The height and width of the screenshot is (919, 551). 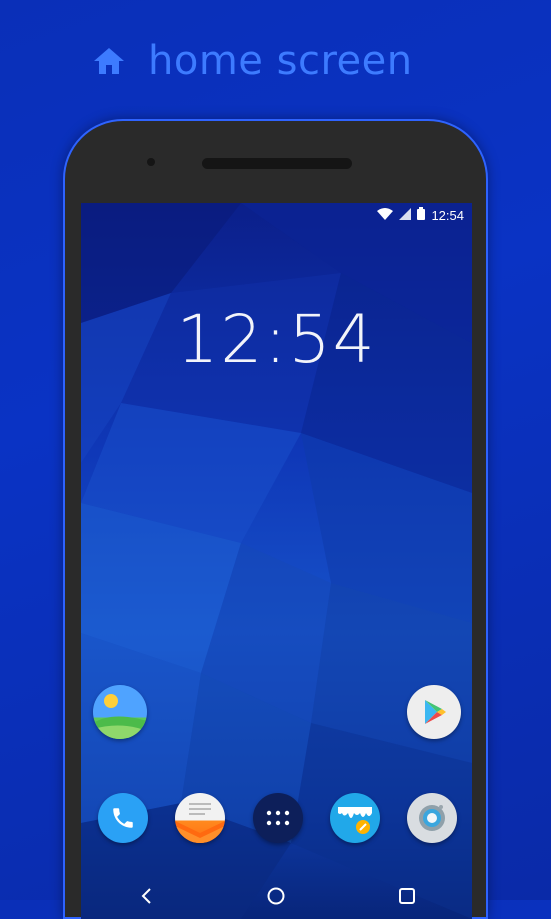 I want to click on earpiece-speaker, so click(x=277, y=163).